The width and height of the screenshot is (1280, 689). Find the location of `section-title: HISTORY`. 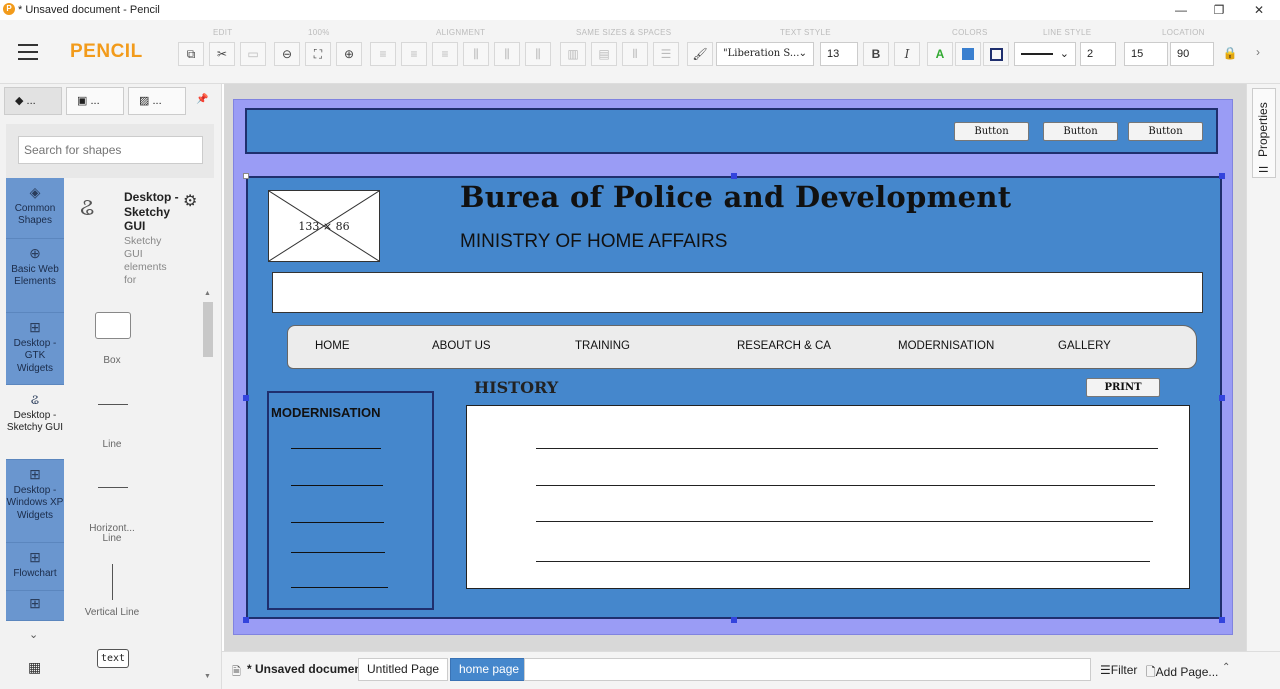

section-title: HISTORY is located at coordinates (516, 387).